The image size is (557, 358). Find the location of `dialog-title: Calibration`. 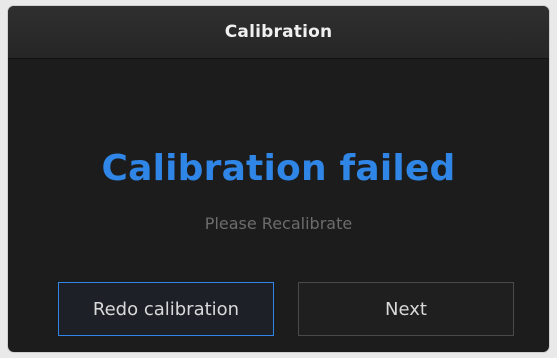

dialog-title: Calibration is located at coordinates (278, 32).